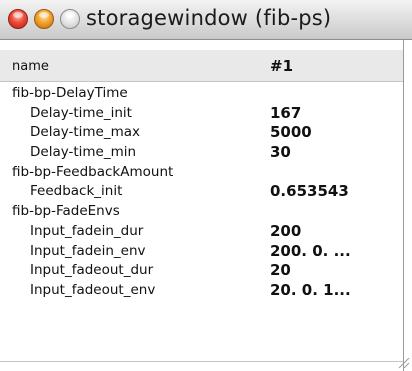 This screenshot has width=412, height=371. Describe the element at coordinates (83, 152) in the screenshot. I see `param-name: Delay-time_min` at that location.